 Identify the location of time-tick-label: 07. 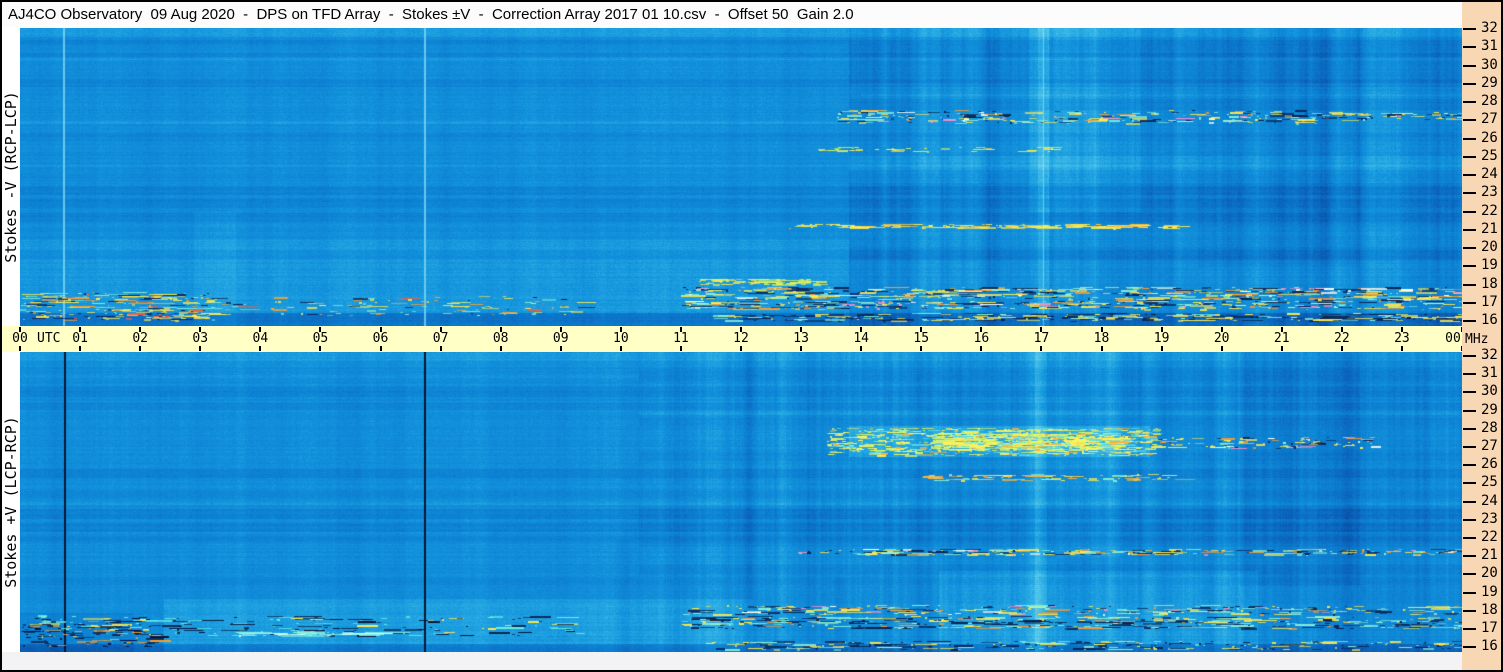
(440, 338).